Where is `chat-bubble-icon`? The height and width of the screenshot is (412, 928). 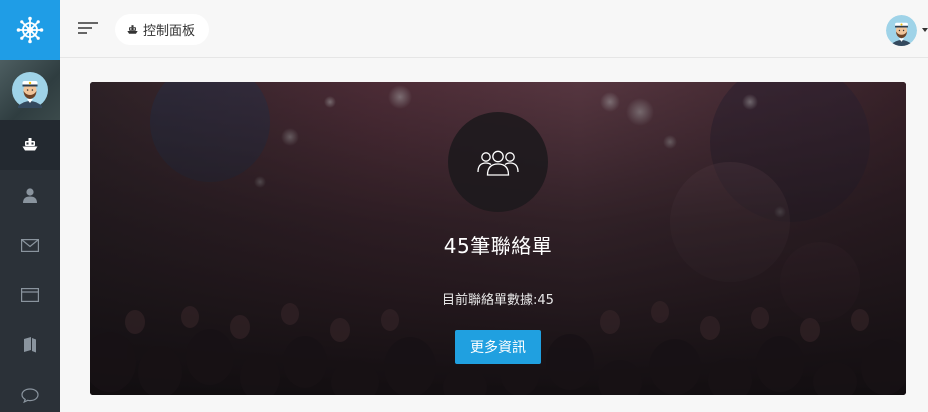 chat-bubble-icon is located at coordinates (30, 395).